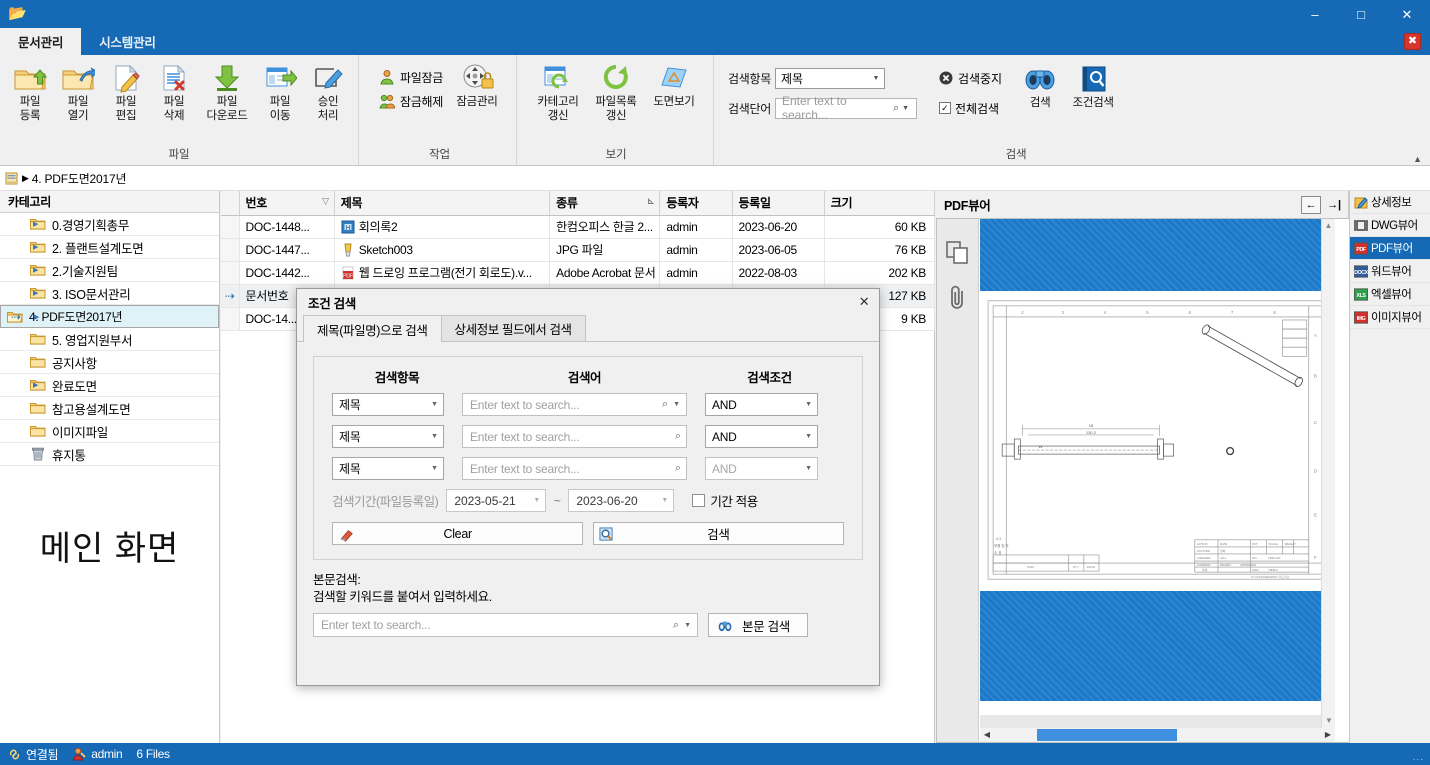  What do you see at coordinates (1390, 225) in the screenshot?
I see `viewer-tab-1: DWG뷰어` at bounding box center [1390, 225].